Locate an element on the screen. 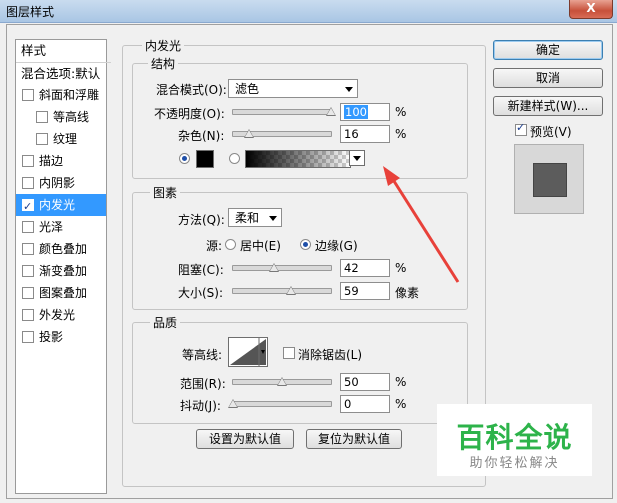  watermark-subtitle: 助你轻松解决 is located at coordinates (514, 463).